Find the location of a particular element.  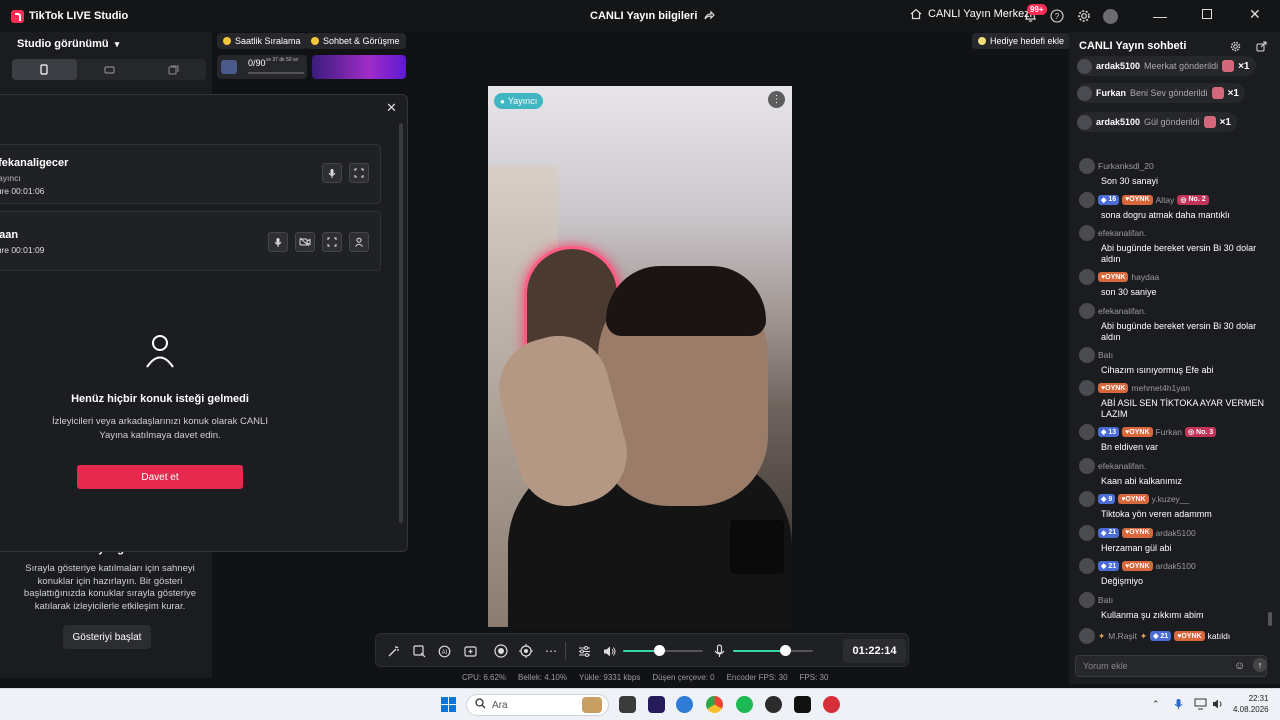

chat-scrollbar is located at coordinates (1270, 619).